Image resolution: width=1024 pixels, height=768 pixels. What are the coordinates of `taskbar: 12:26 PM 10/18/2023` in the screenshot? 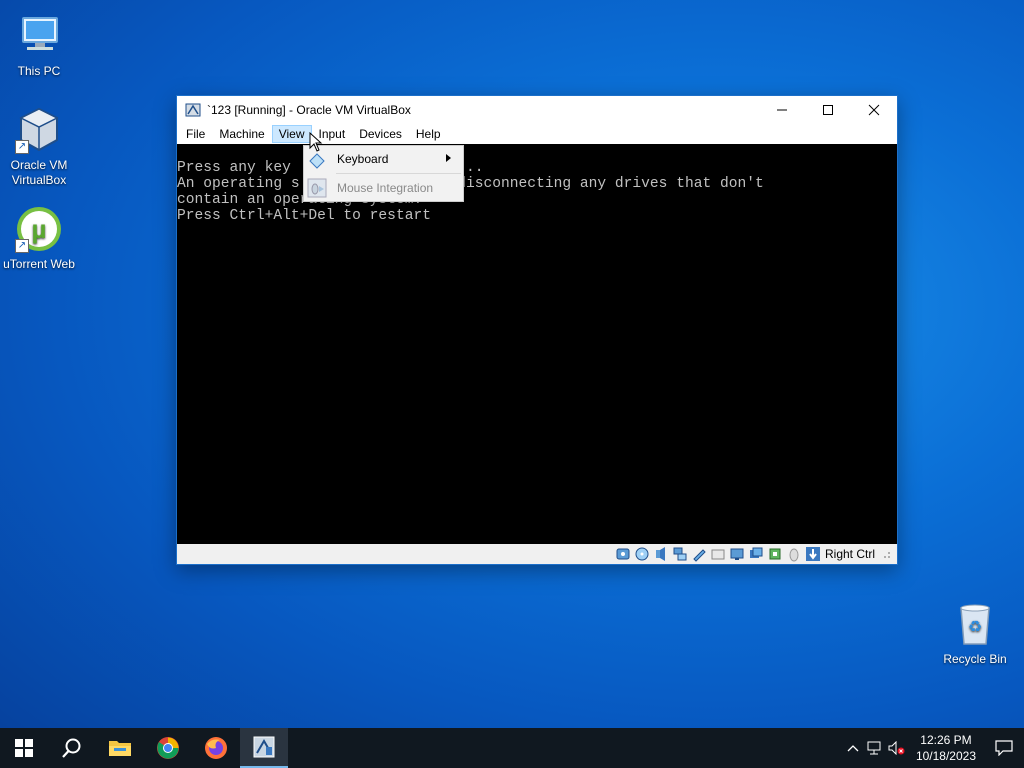 It's located at (512, 748).